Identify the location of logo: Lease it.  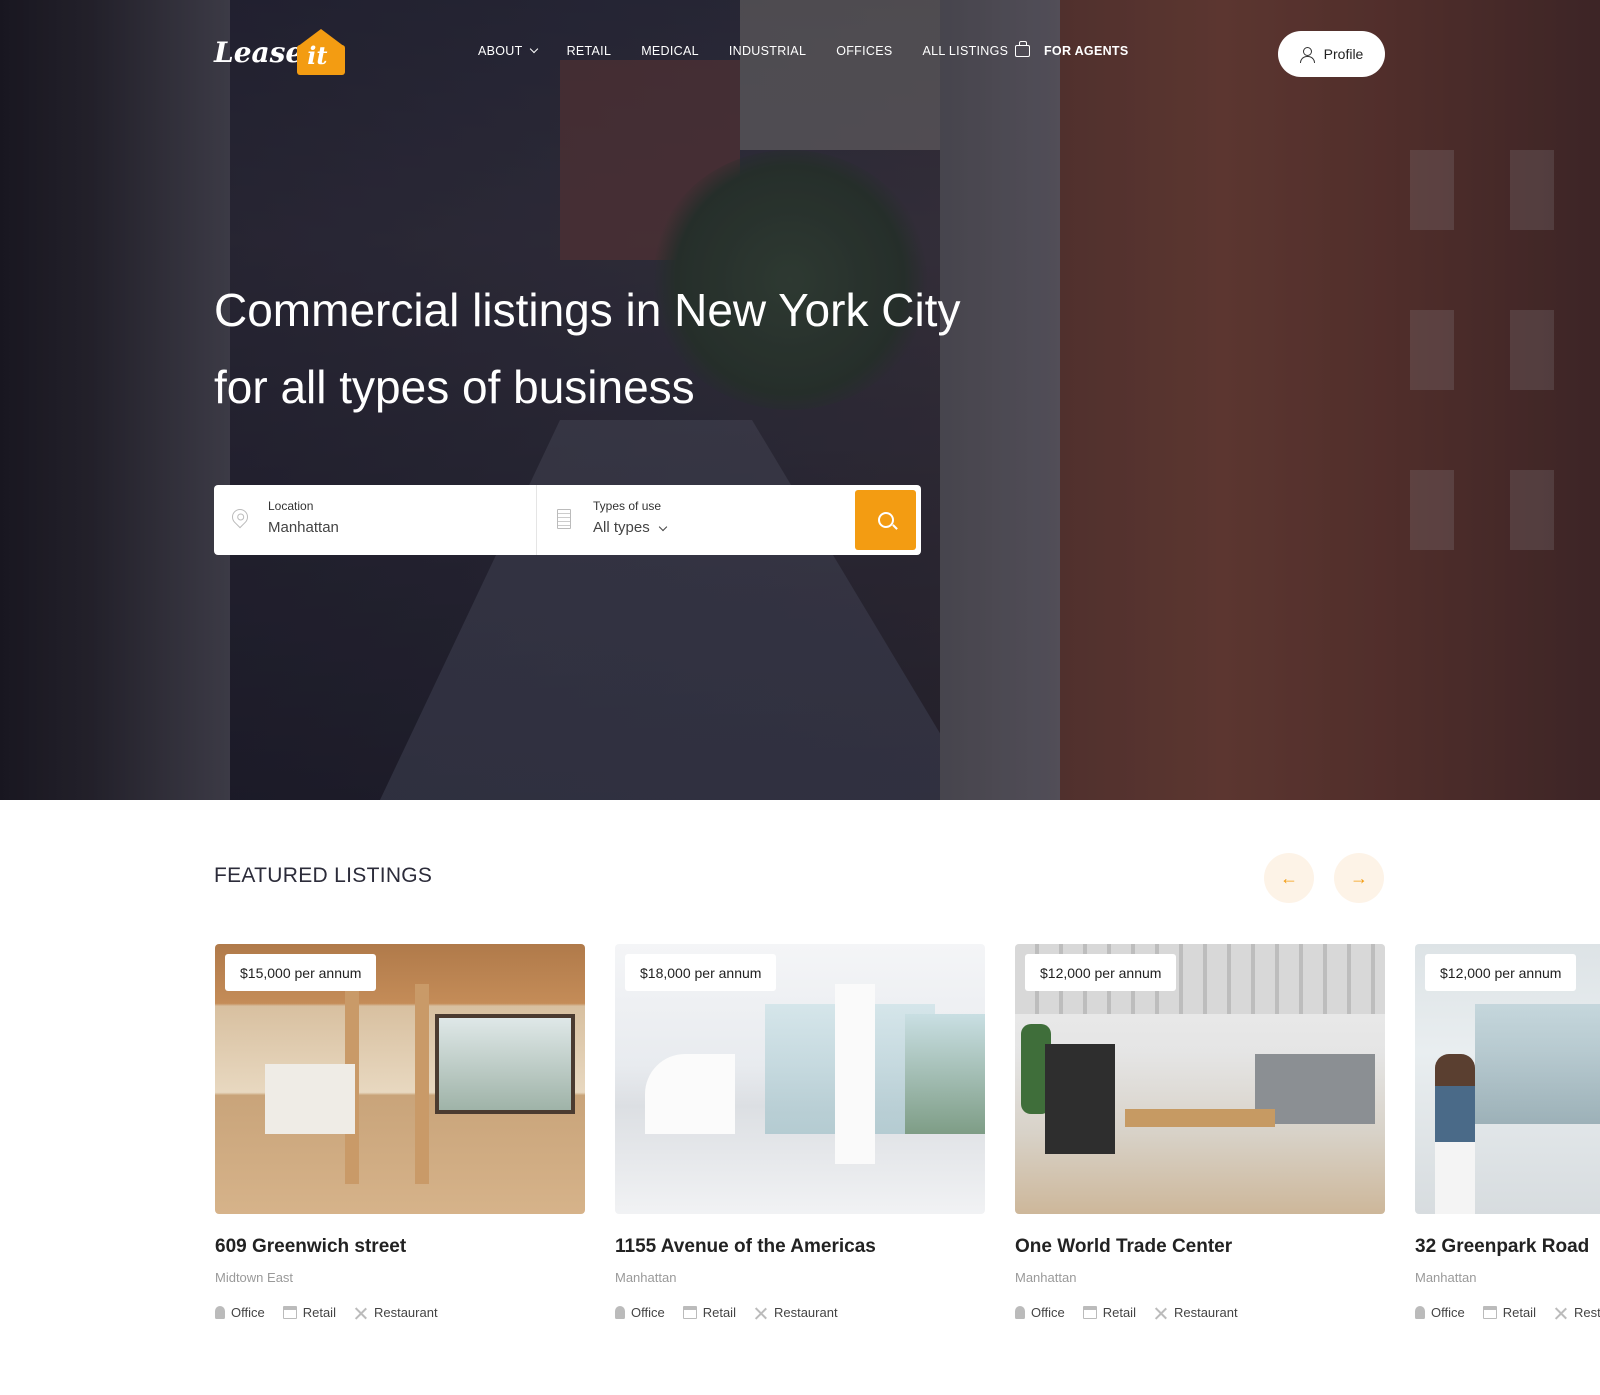
(280, 52).